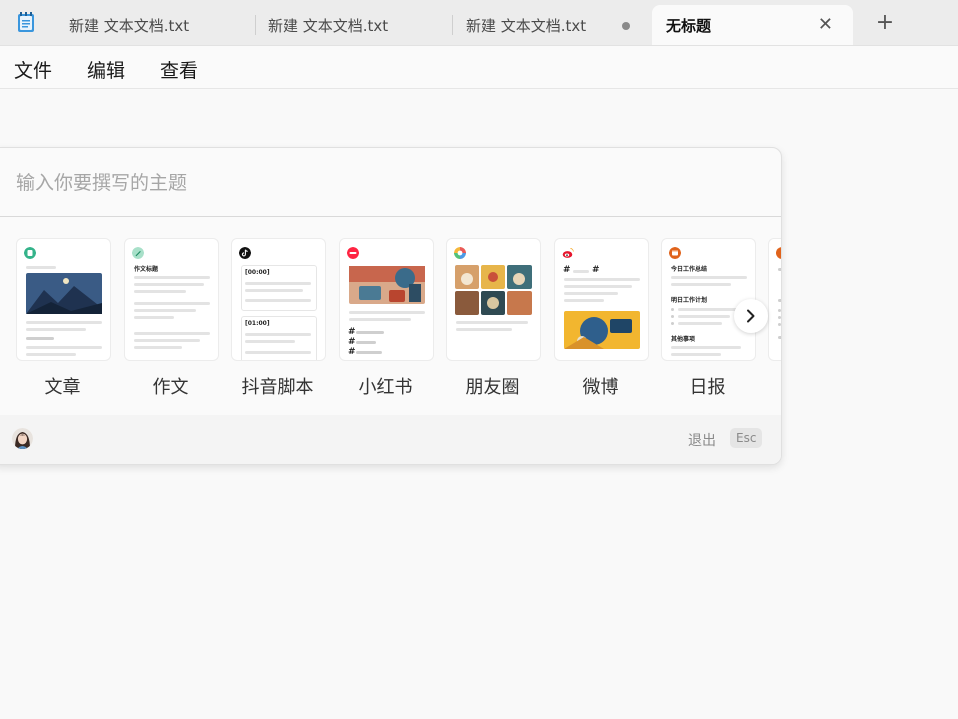  I want to click on report-other-text: 其他事项, so click(683, 339).